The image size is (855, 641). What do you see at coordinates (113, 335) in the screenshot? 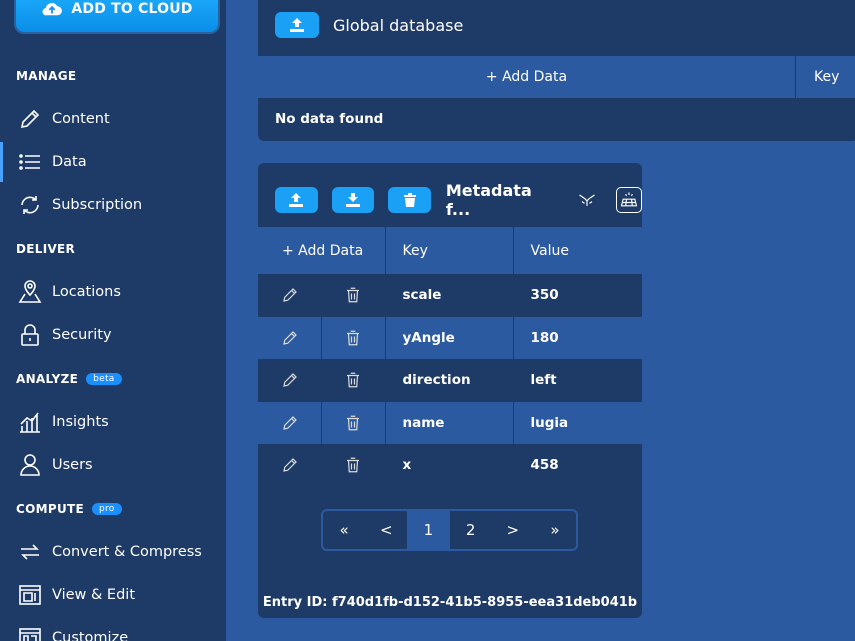
I see `sidebar-item-security: Security` at bounding box center [113, 335].